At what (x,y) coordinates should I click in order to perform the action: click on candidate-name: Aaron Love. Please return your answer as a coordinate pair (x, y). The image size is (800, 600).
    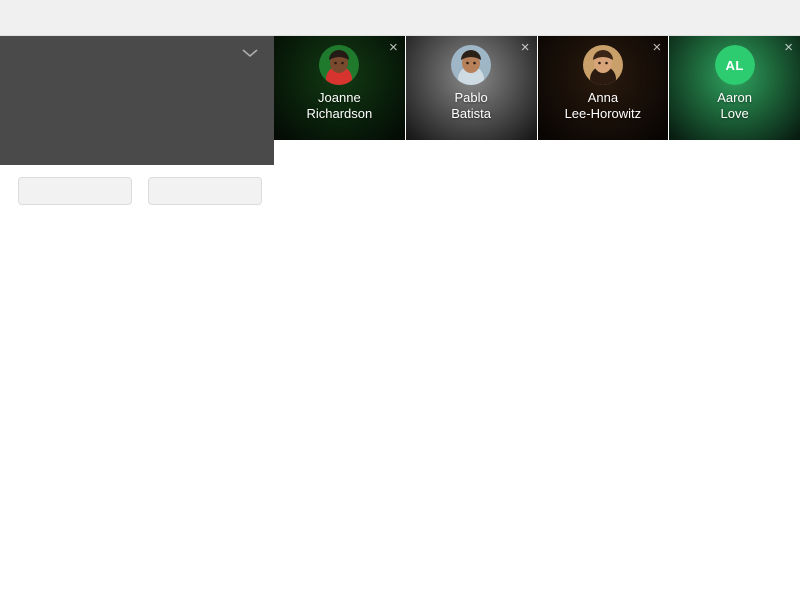
    Looking at the image, I should click on (734, 106).